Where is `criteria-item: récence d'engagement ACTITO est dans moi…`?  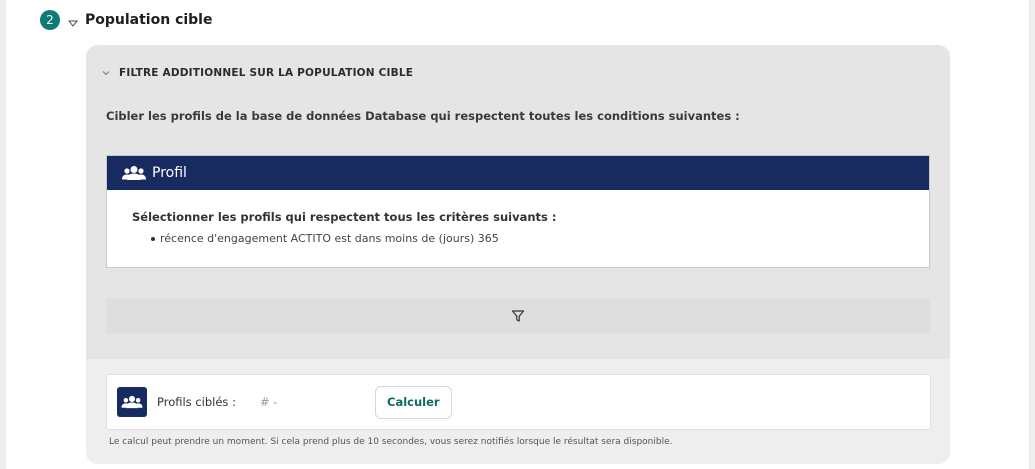 criteria-item: récence d'engagement ACTITO est dans moi… is located at coordinates (540, 238).